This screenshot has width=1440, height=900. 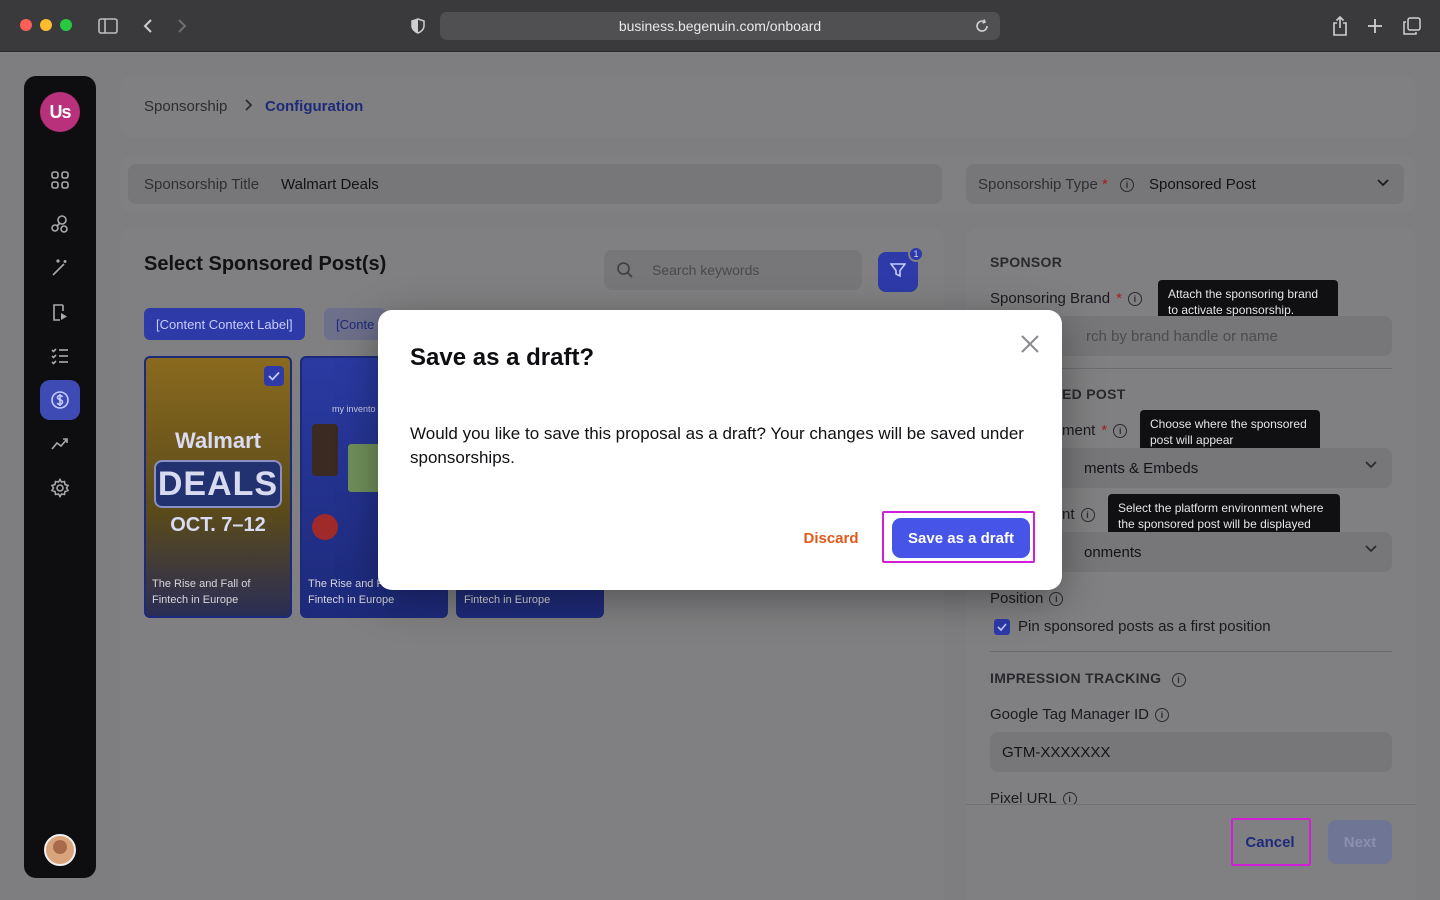 What do you see at coordinates (625, 272) in the screenshot?
I see `search-icon` at bounding box center [625, 272].